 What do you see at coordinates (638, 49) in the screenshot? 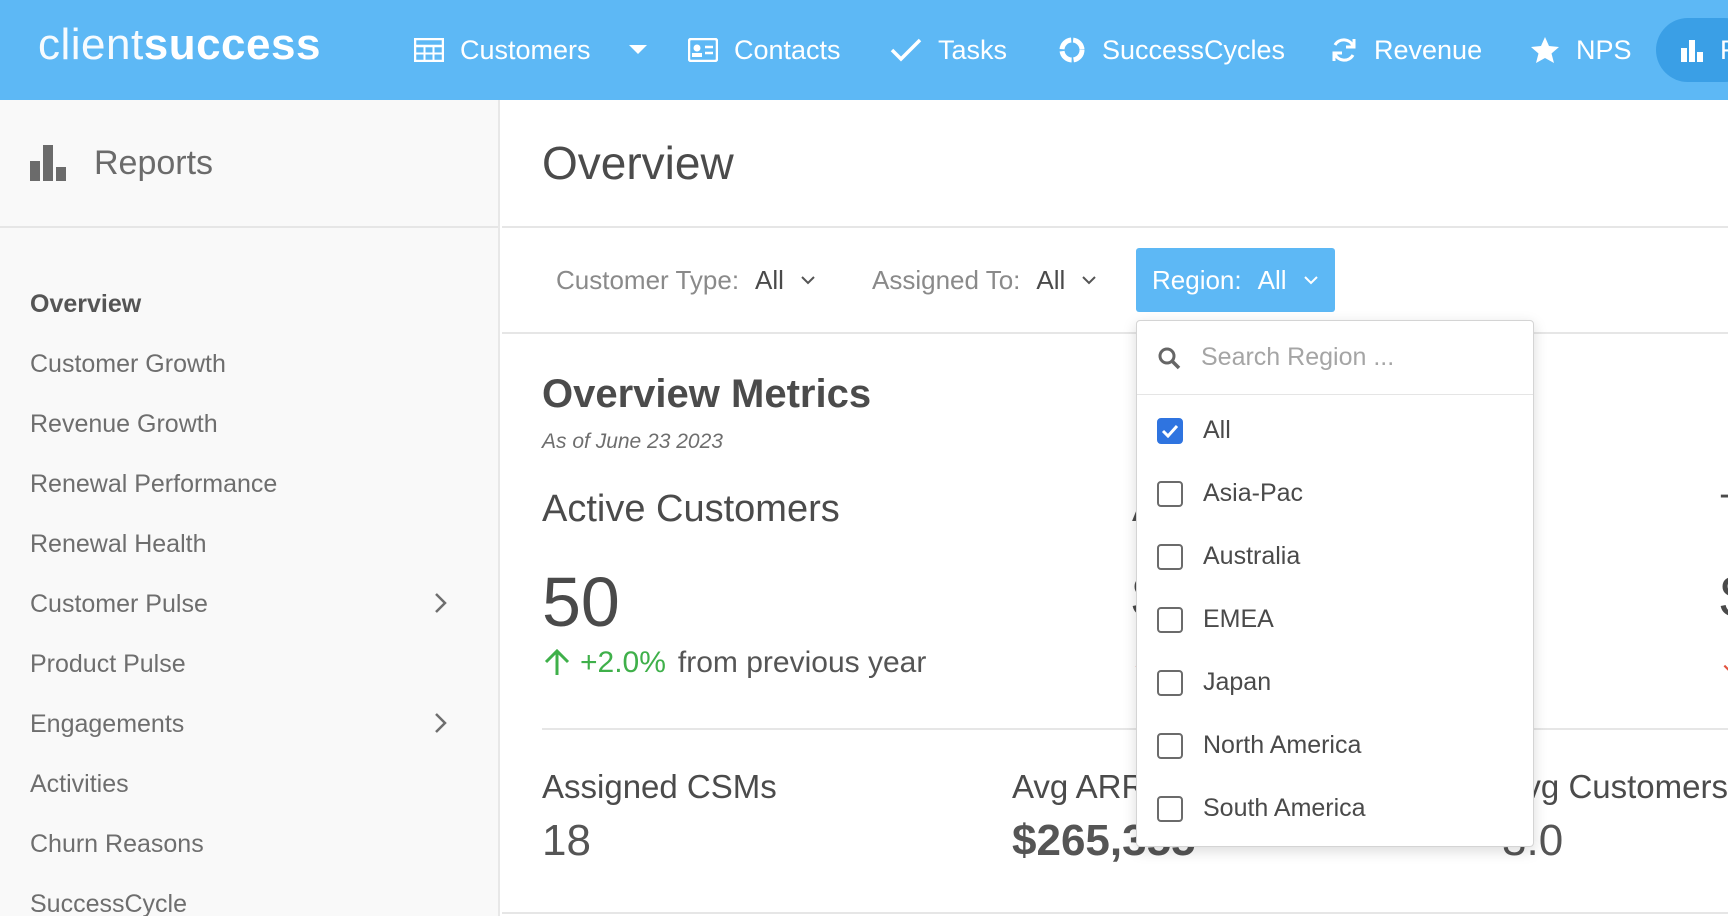
I see `caret-down-icon` at bounding box center [638, 49].